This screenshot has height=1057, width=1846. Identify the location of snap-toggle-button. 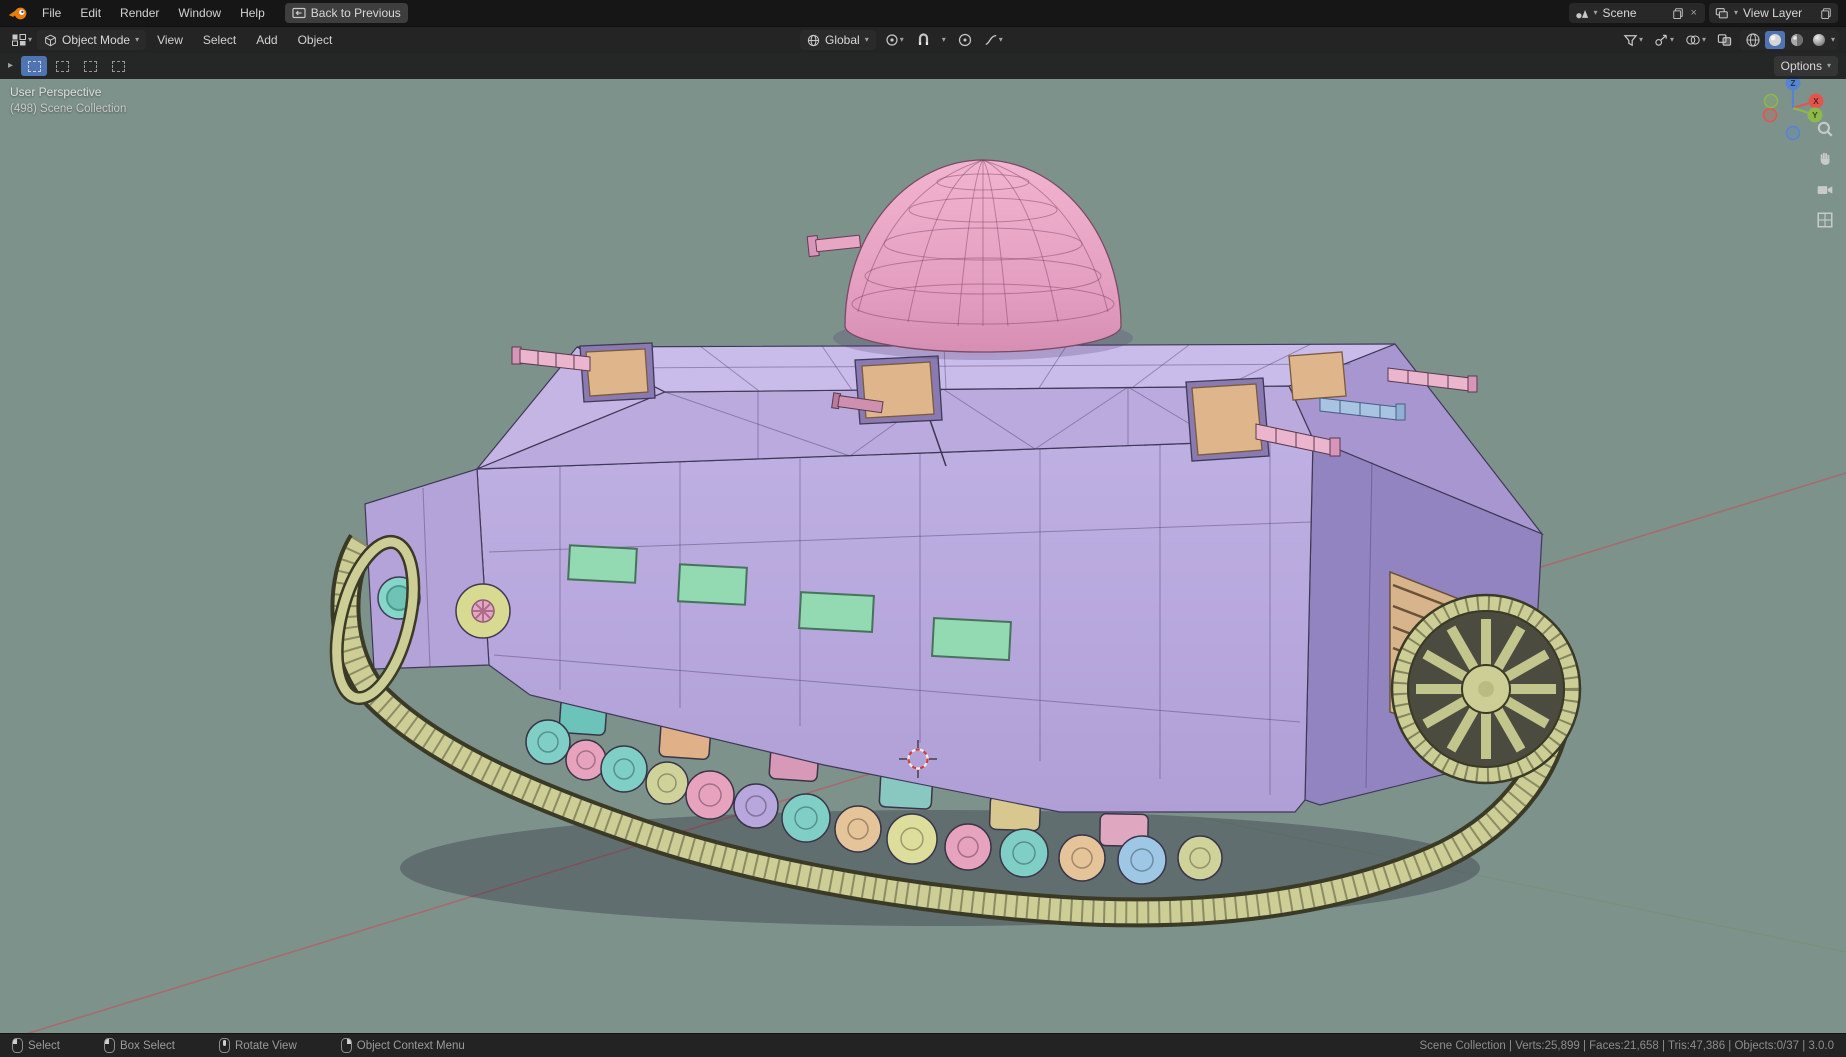
(923, 40).